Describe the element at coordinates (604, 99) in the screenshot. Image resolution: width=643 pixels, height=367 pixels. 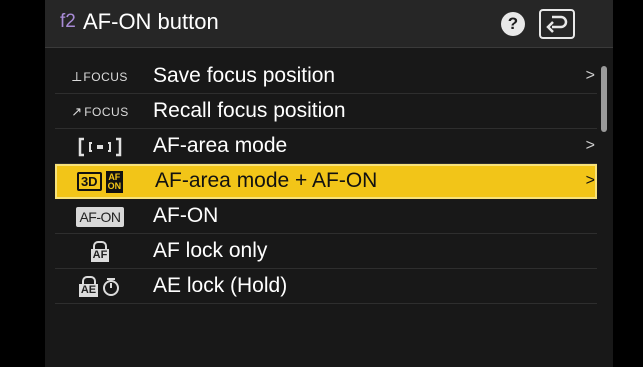
I see `scrollbar` at that location.